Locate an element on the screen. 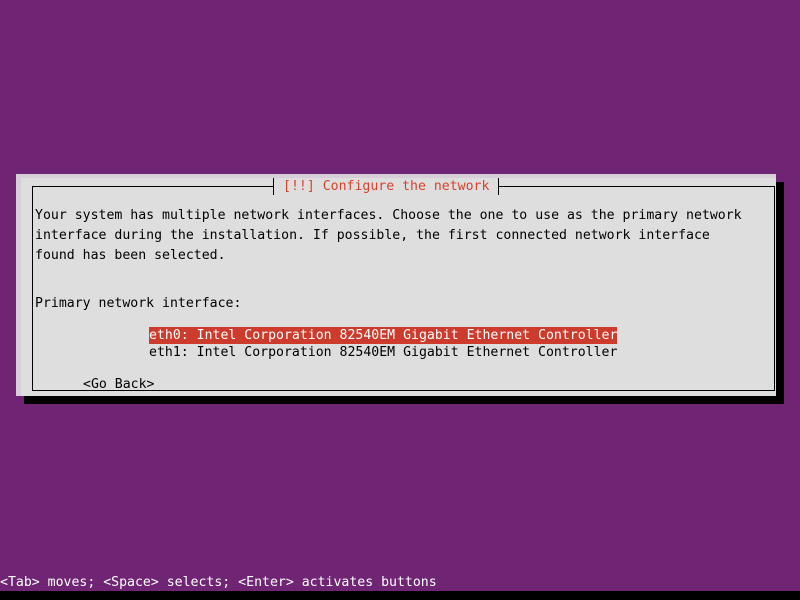 This screenshot has width=800, height=600. bottom-black-strip is located at coordinates (400, 595).